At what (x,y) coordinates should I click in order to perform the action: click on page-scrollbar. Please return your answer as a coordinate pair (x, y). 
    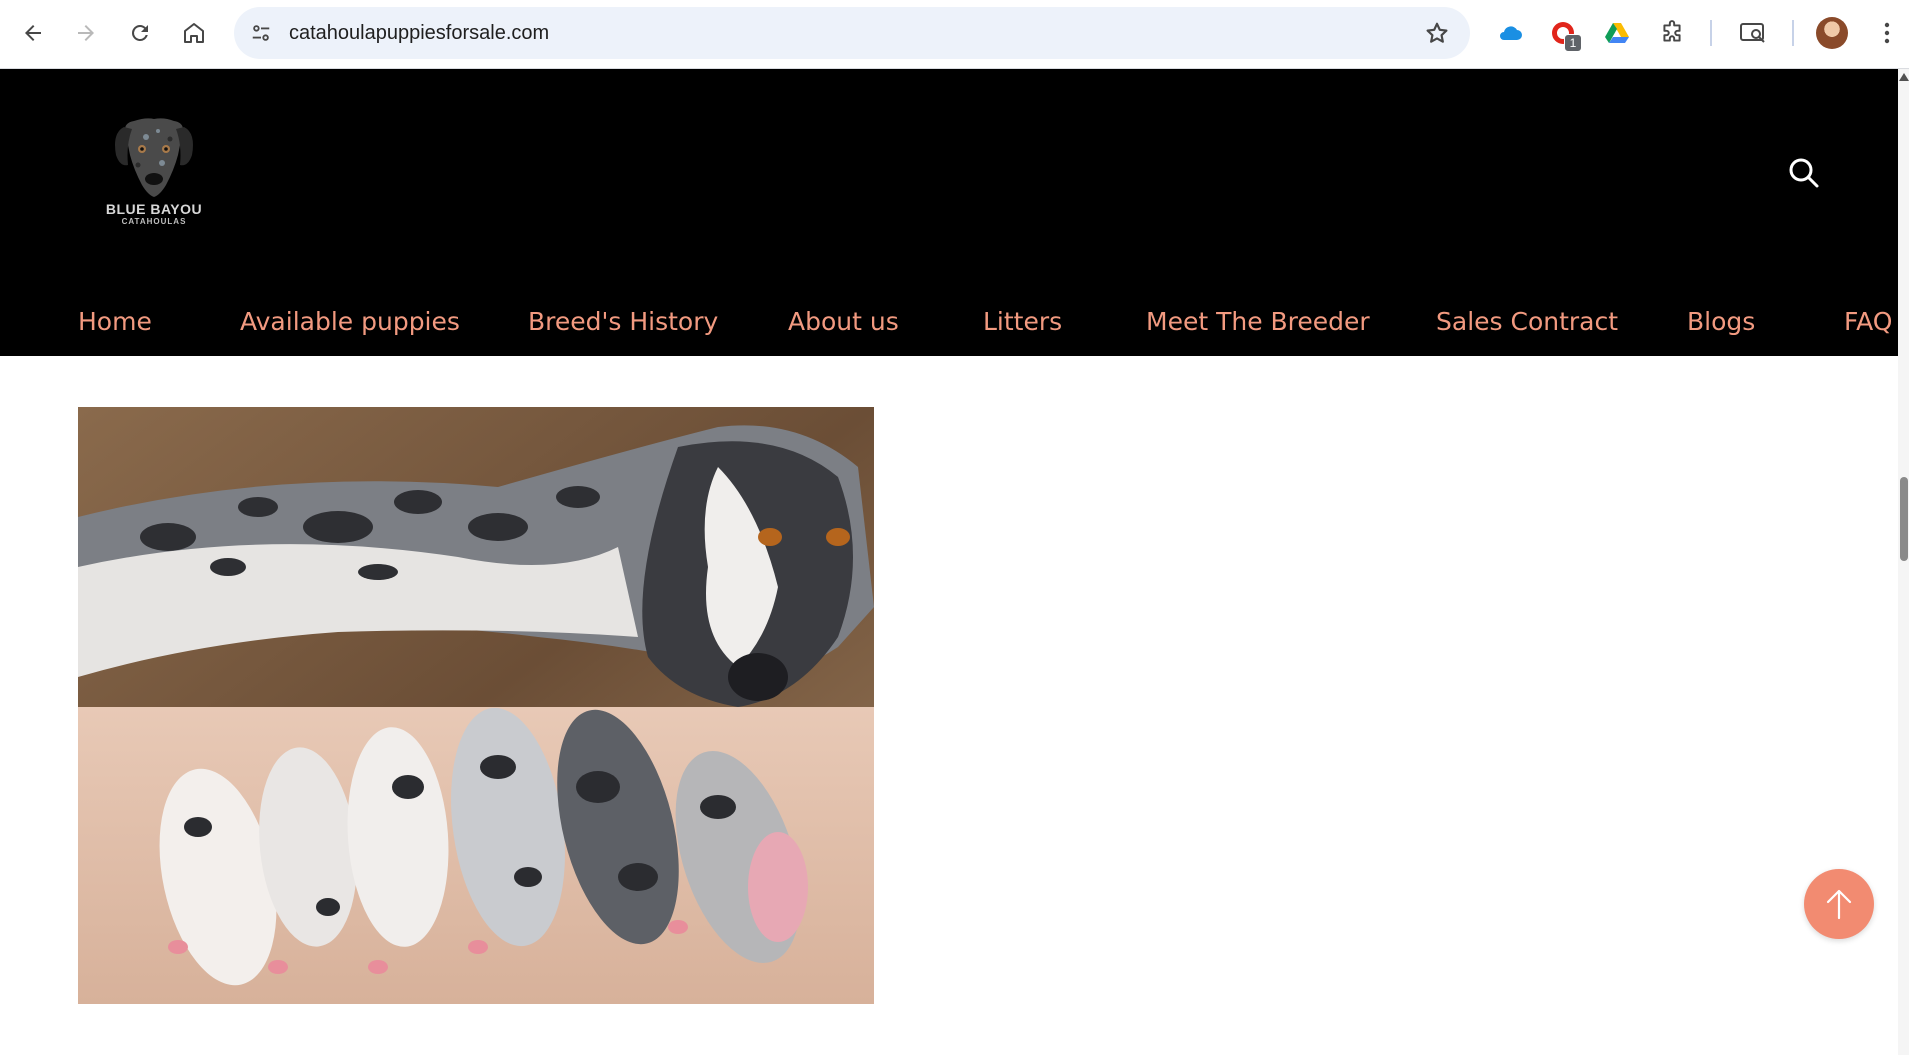
    Looking at the image, I should click on (1903, 562).